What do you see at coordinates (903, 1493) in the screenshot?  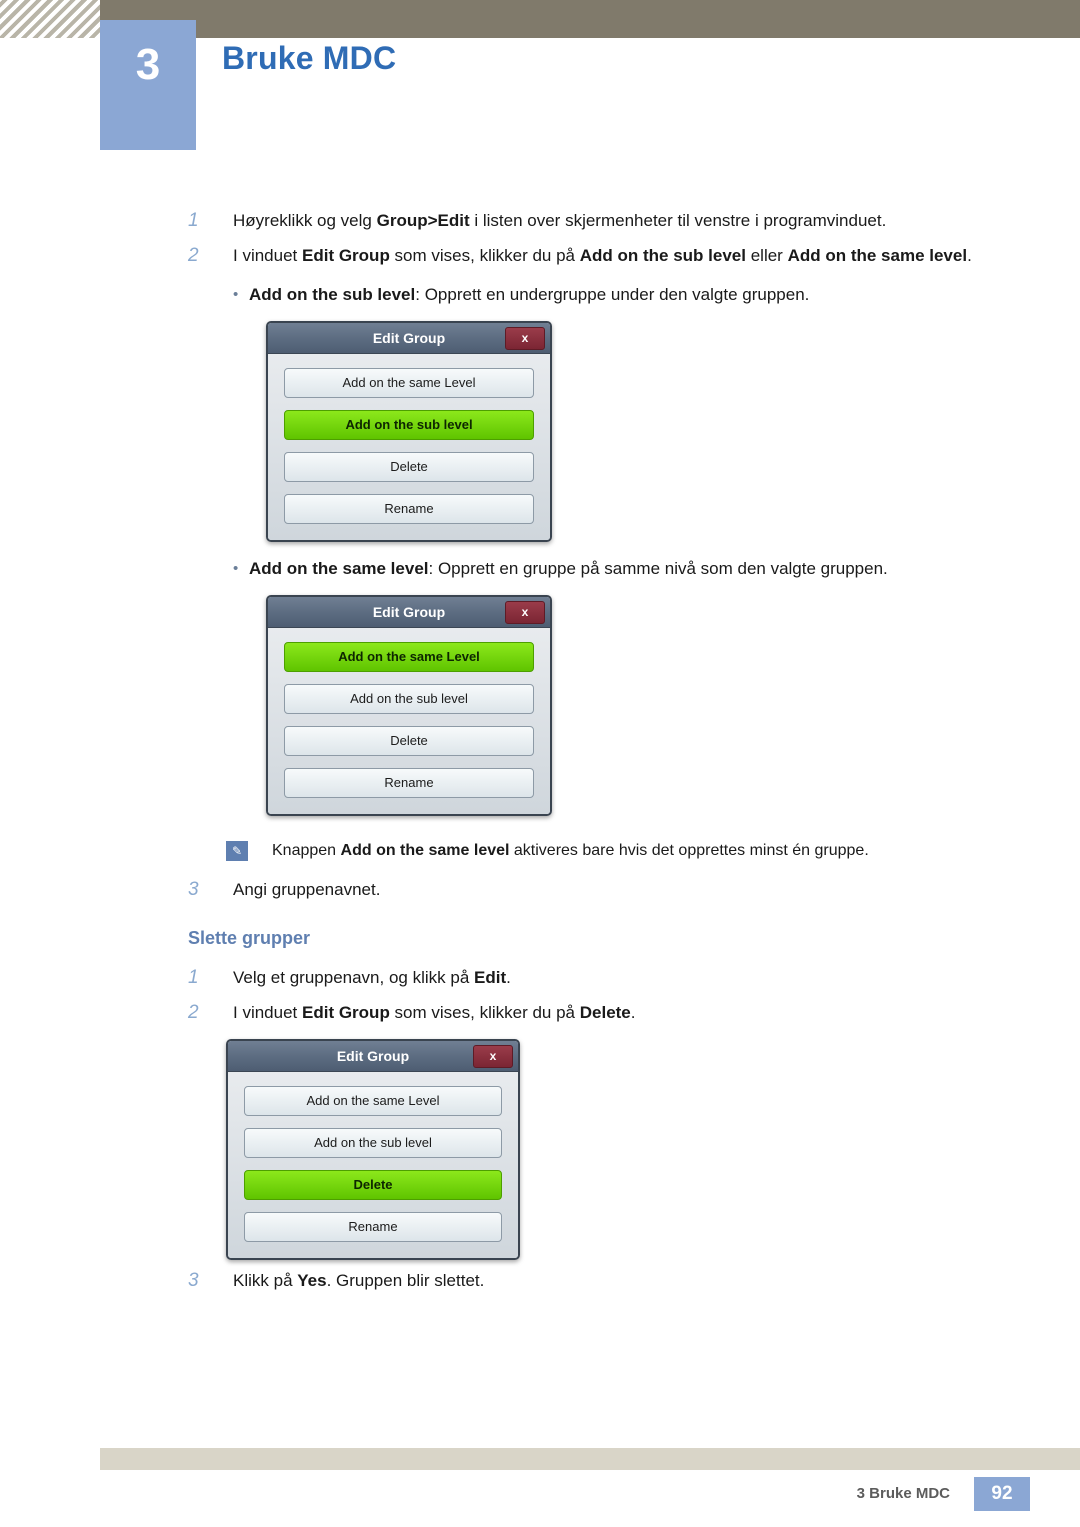 I see `footer-chapter-label: 3 Bruke MDC` at bounding box center [903, 1493].